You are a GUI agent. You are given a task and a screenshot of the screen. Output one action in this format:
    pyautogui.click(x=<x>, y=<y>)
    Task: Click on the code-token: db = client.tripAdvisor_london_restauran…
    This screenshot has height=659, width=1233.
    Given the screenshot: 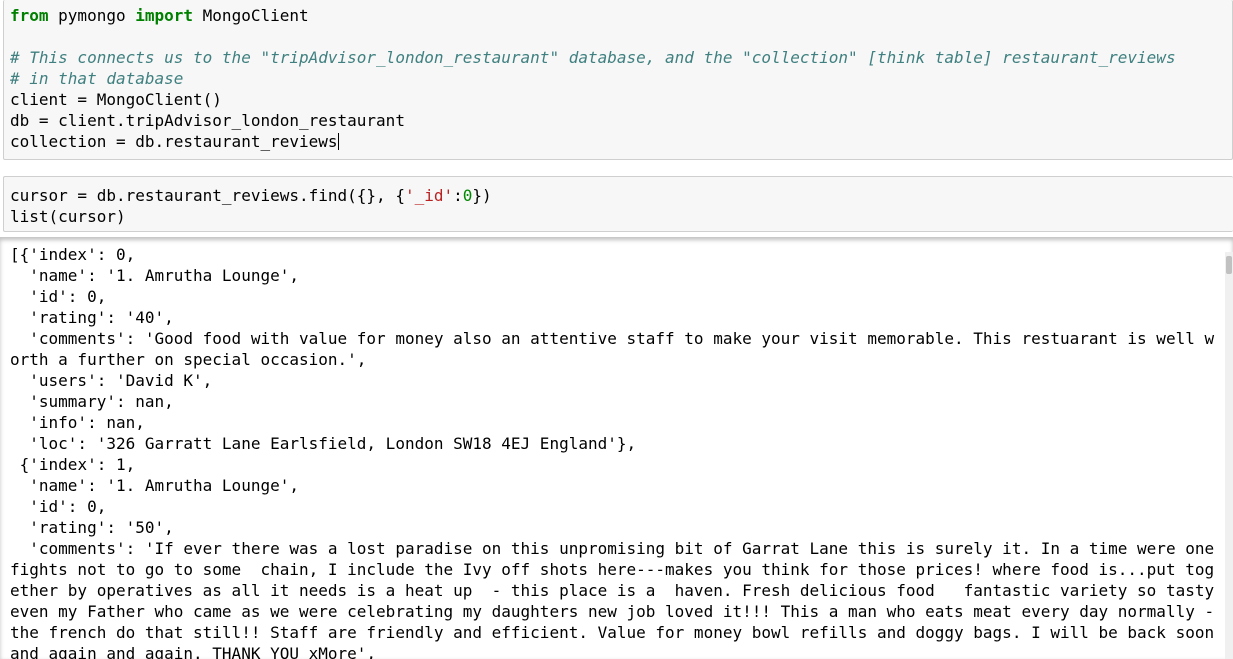 What is the action you would take?
    pyautogui.click(x=207, y=120)
    